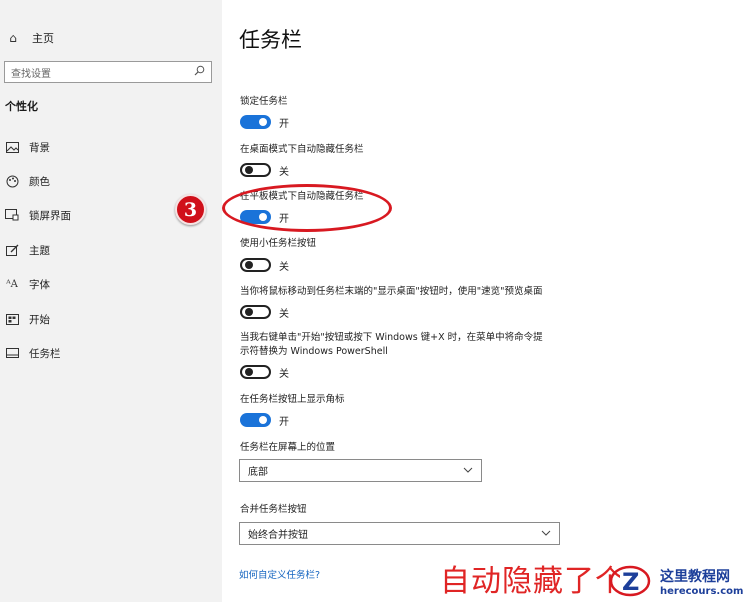  What do you see at coordinates (31, 74) in the screenshot?
I see `search-placeholder: 查找设置` at bounding box center [31, 74].